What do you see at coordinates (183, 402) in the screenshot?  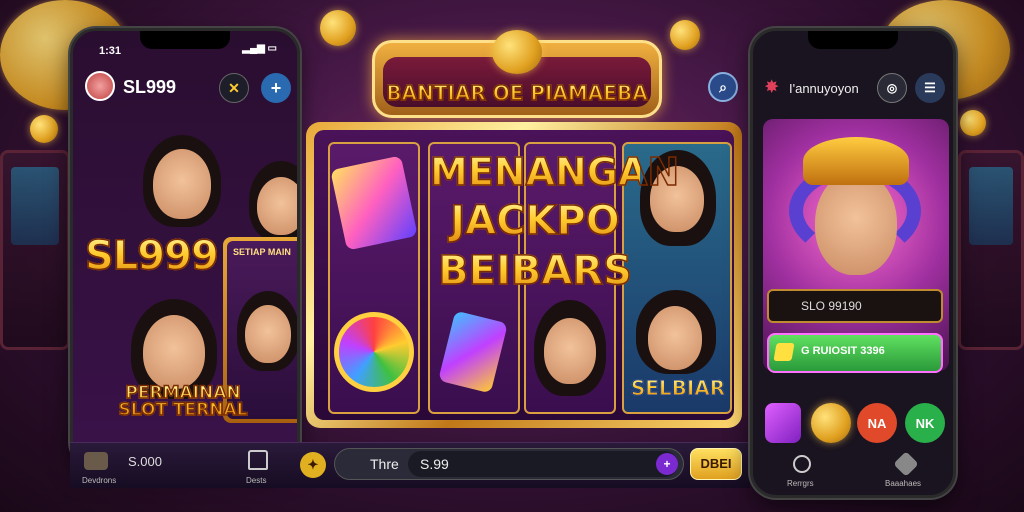 I see `promo-text: PERMAINAN SLOT TERNAL` at bounding box center [183, 402].